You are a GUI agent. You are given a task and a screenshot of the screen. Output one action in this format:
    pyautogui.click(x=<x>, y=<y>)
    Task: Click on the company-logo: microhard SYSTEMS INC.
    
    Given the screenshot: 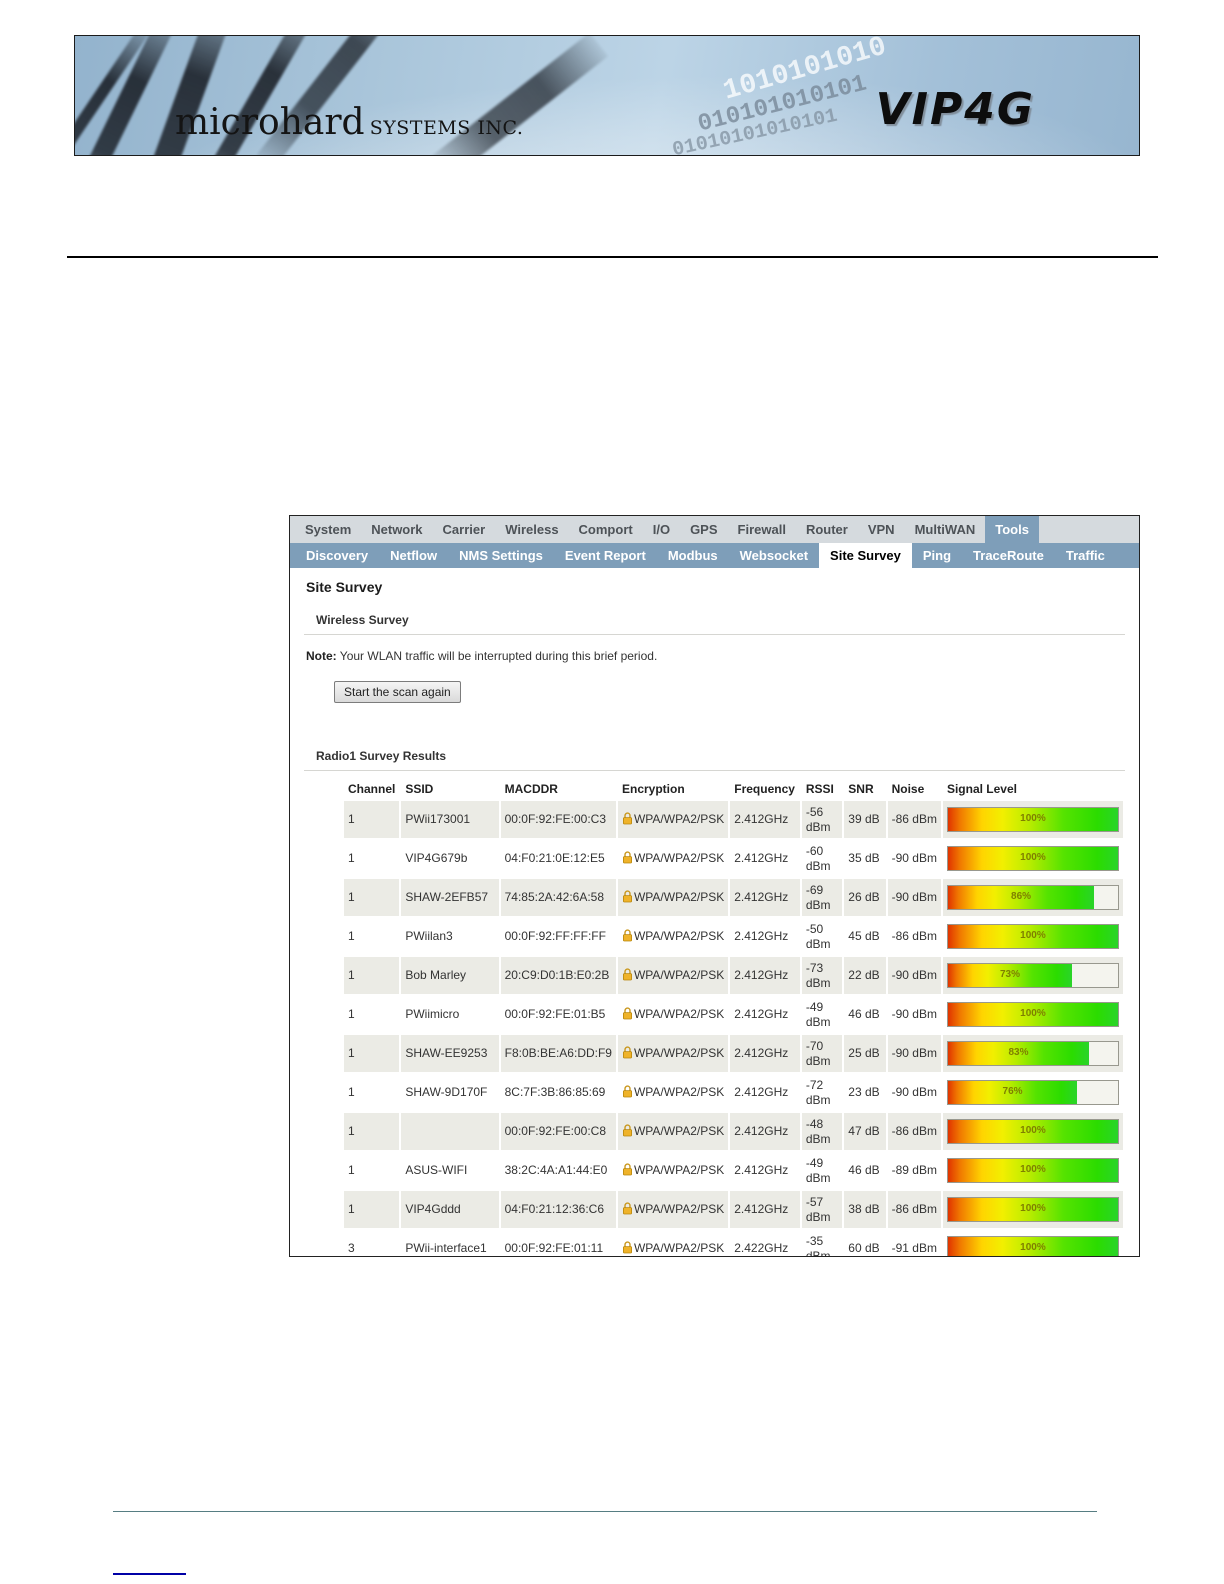 What is the action you would take?
    pyautogui.click(x=349, y=122)
    